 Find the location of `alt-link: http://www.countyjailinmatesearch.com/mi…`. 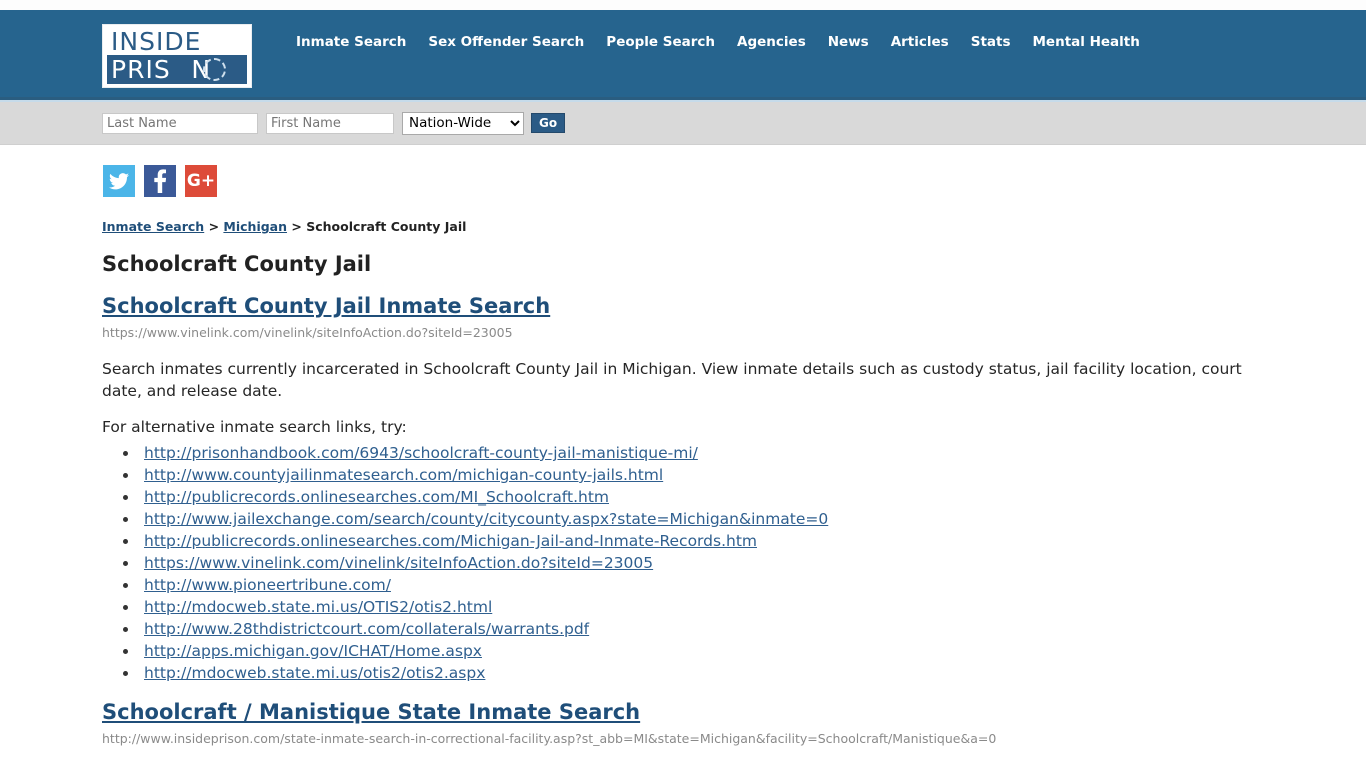

alt-link: http://www.countyjailinmatesearch.com/mi… is located at coordinates (403, 475).